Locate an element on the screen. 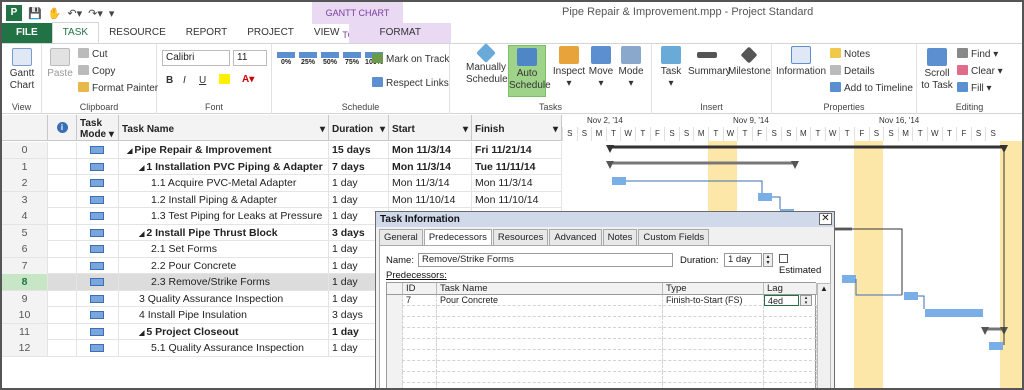 The width and height of the screenshot is (1024, 390). tab-view: VIEW is located at coordinates (327, 33).